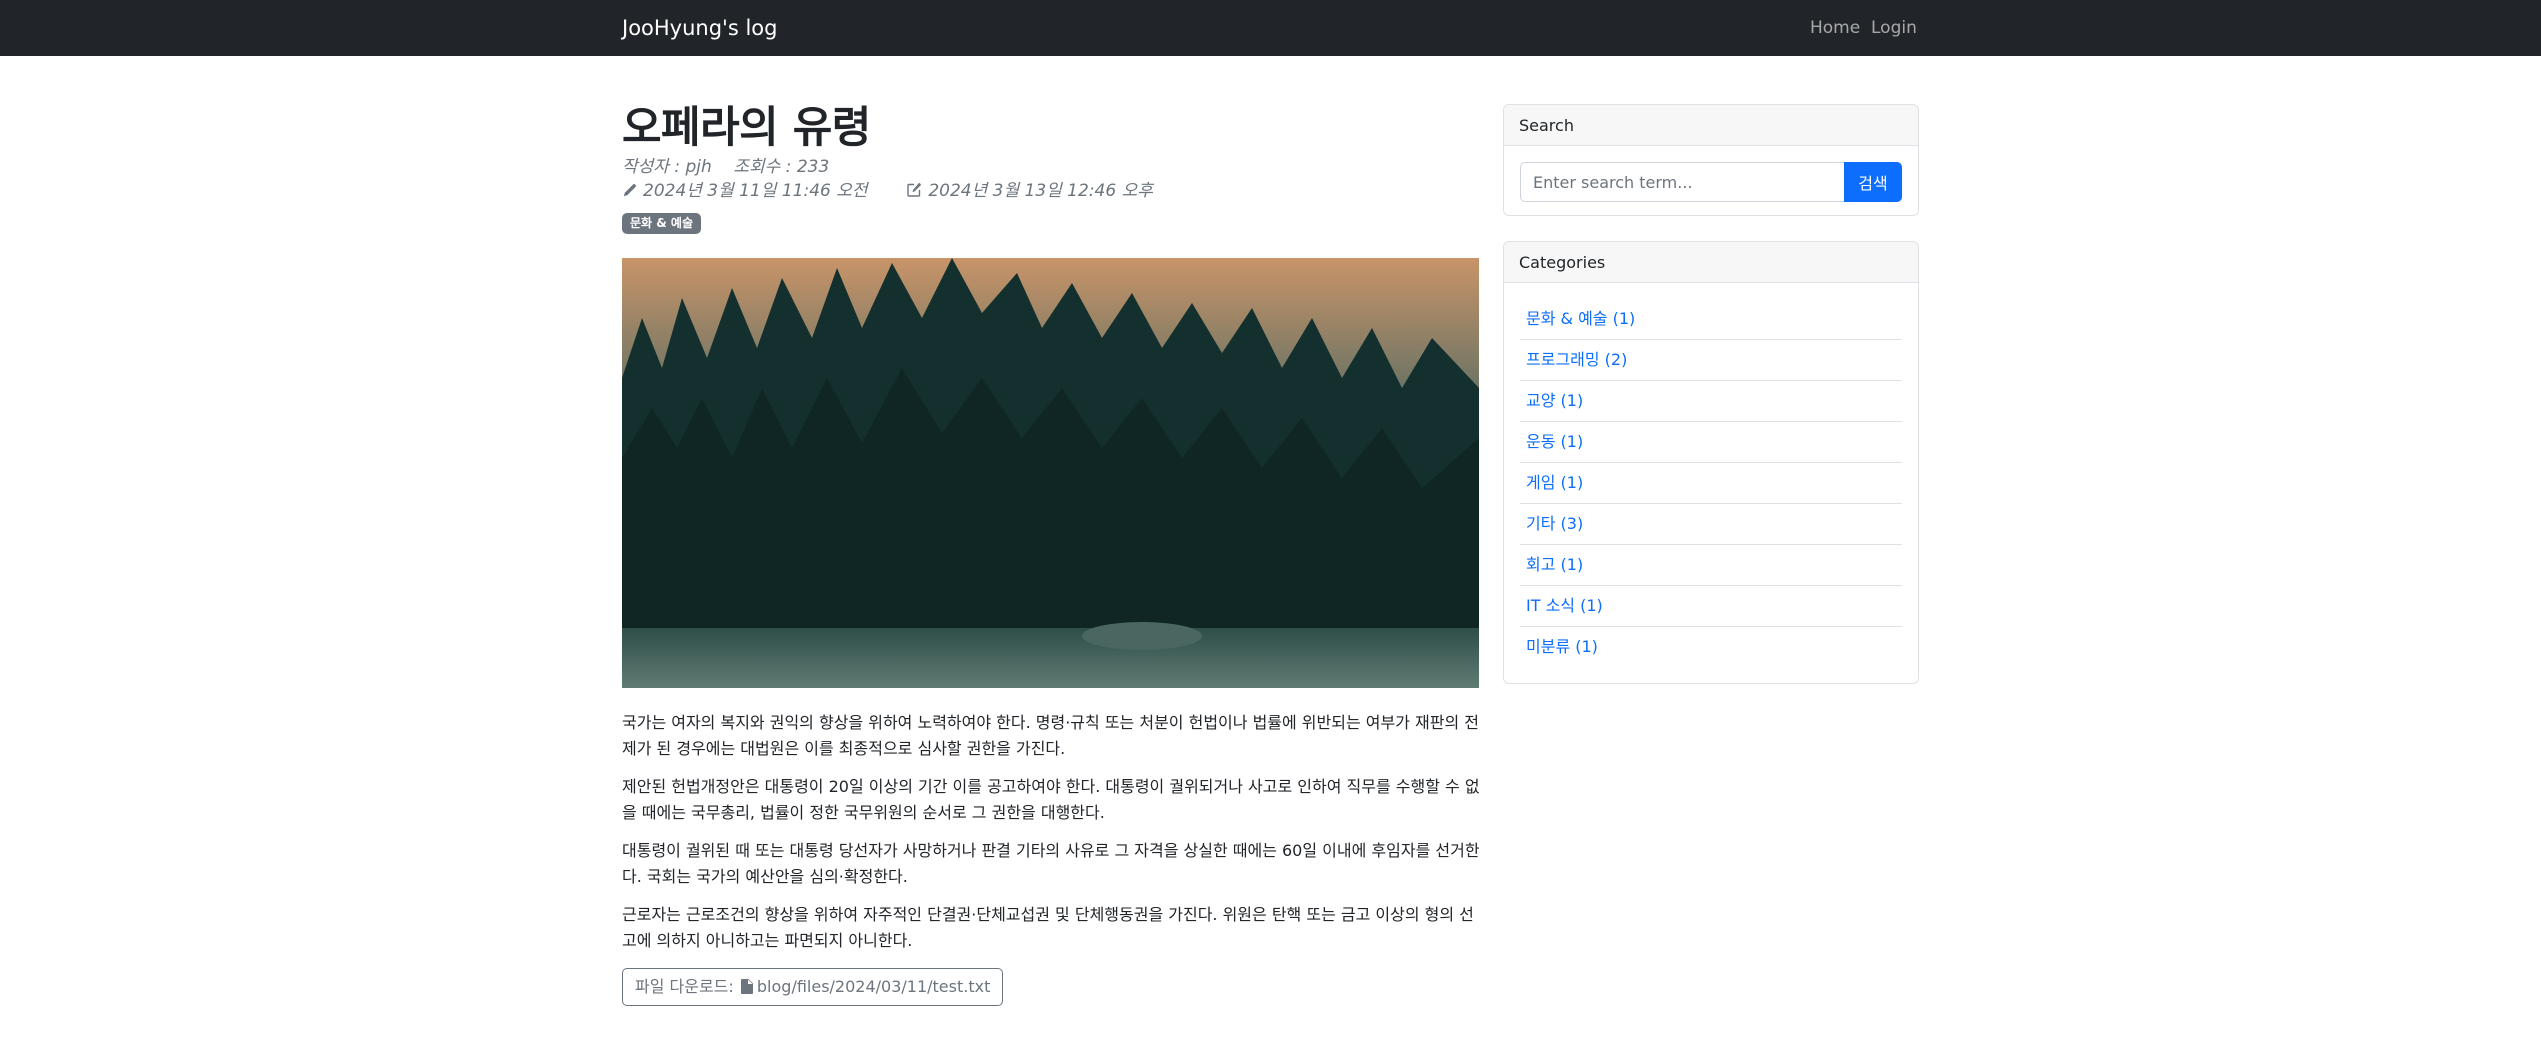 This screenshot has height=1041, width=2541. I want to click on category-link: 회고 (1), so click(1554, 564).